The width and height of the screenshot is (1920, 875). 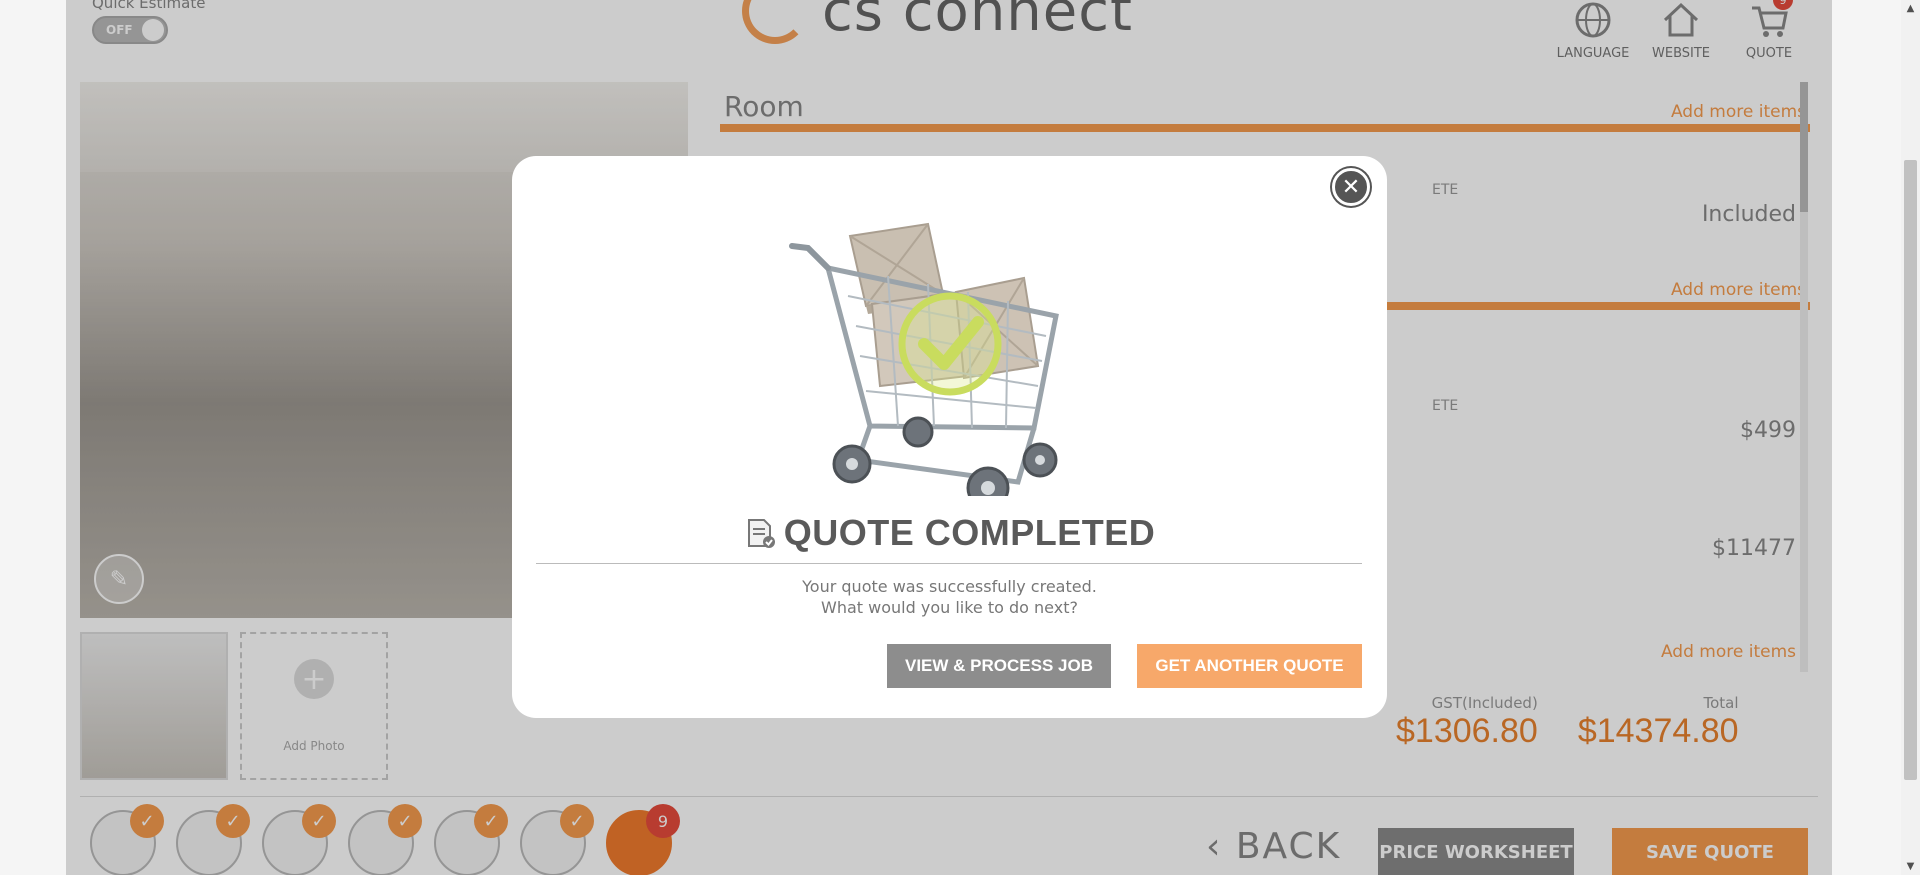 What do you see at coordinates (949, 607) in the screenshot?
I see `dialog-message-line2: What would you like to do next?` at bounding box center [949, 607].